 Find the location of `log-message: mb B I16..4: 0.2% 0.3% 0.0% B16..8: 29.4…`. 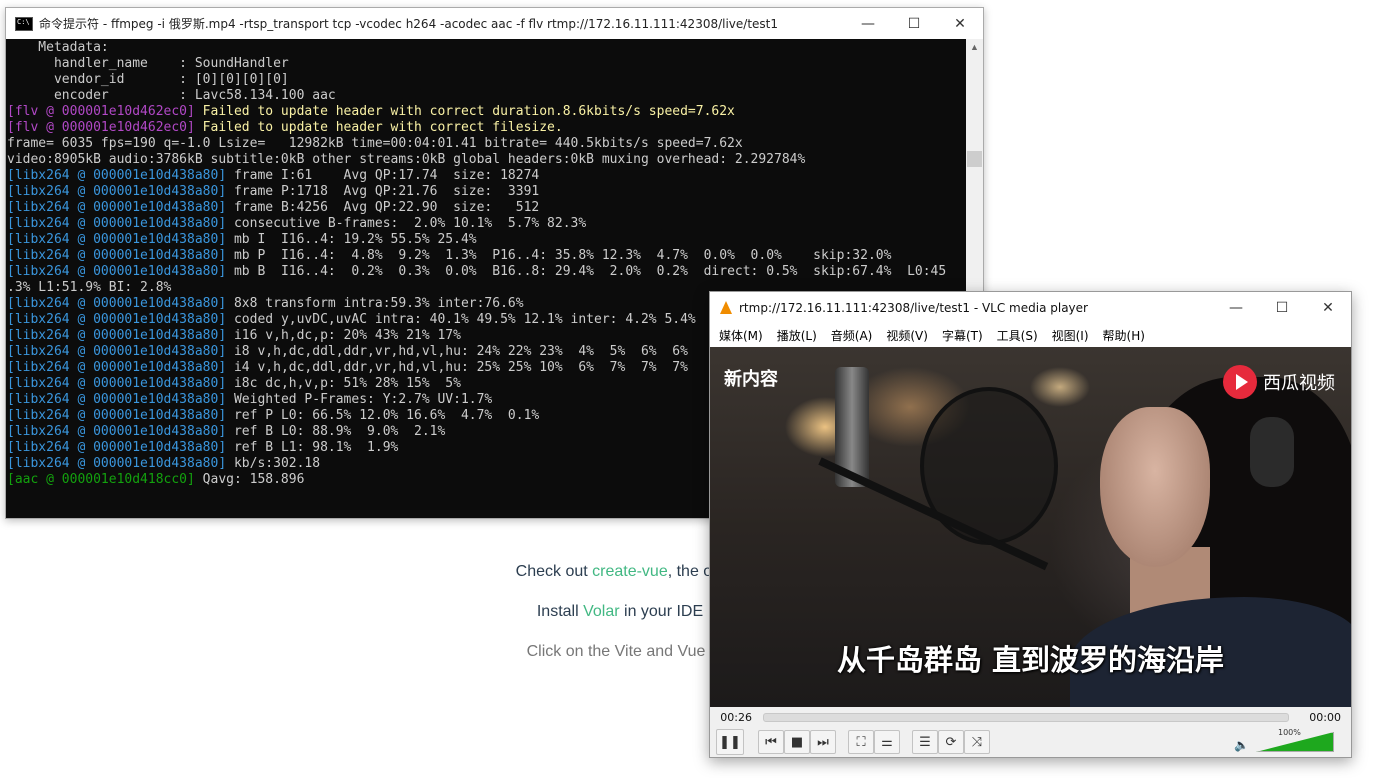

log-message: mb B I16..4: 0.2% 0.3% 0.0% B16..8: 29.4… is located at coordinates (586, 271).